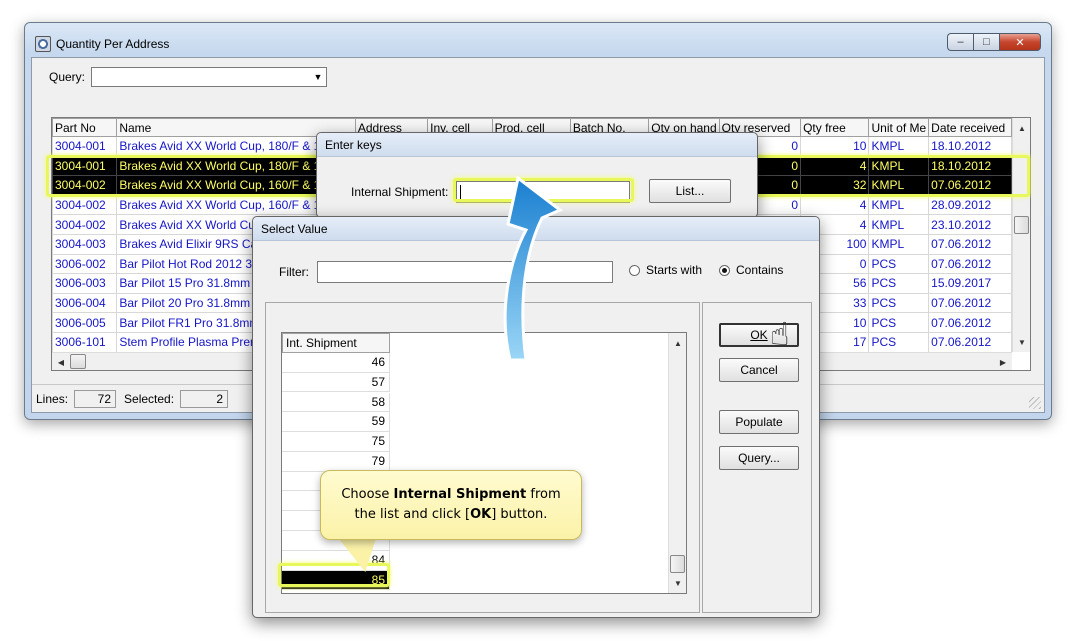  What do you see at coordinates (336, 402) in the screenshot?
I see `list-item: 58` at bounding box center [336, 402].